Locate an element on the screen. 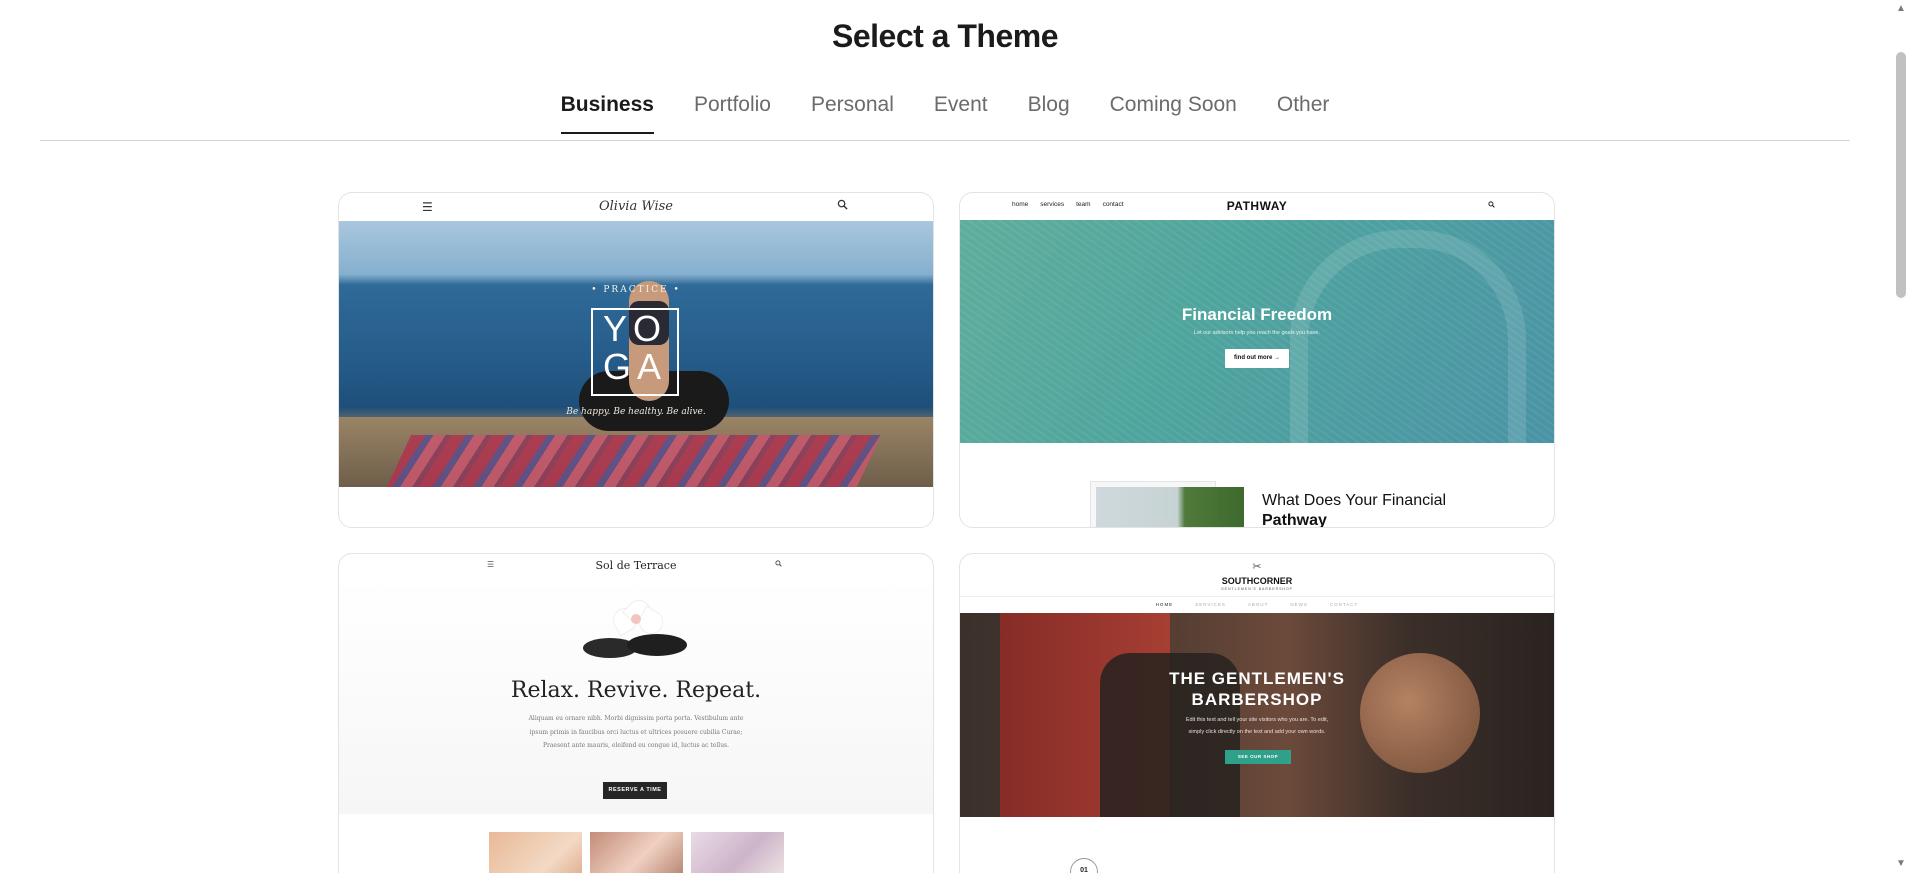 The image size is (1910, 873). hero-title: Financial Freedom is located at coordinates (1257, 314).